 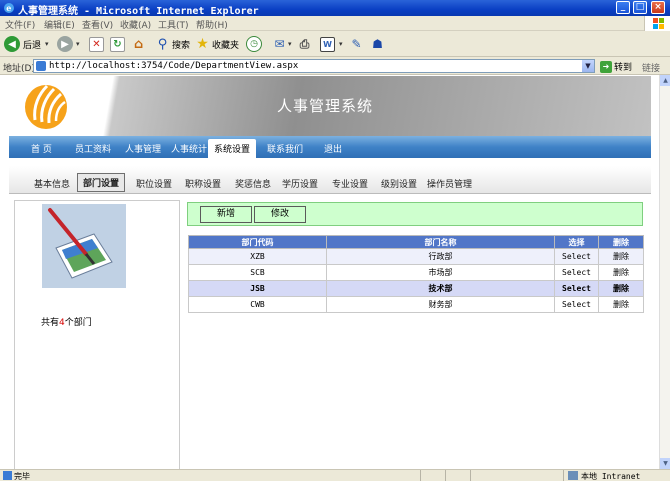 I want to click on close-button: ×, so click(x=658, y=7).